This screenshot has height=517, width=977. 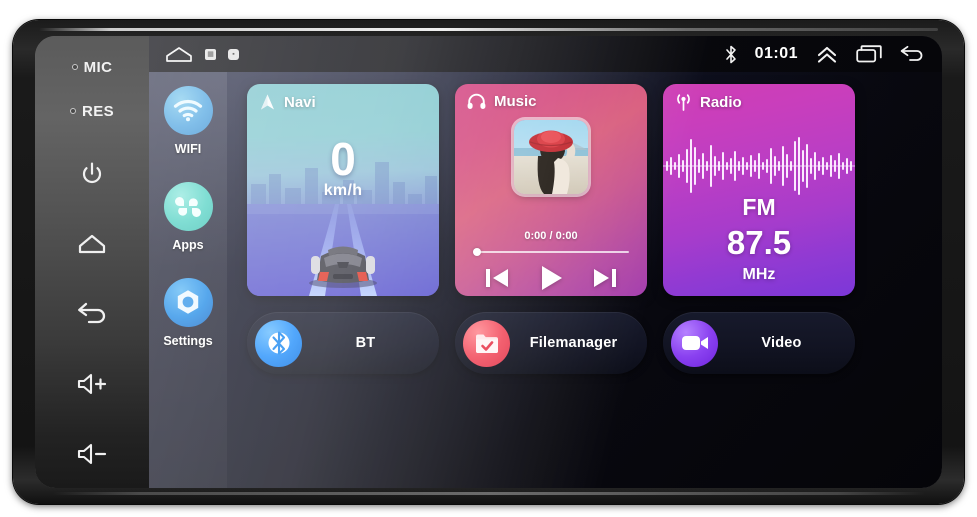 I want to click on radio-frequency-value: 87.5, so click(x=759, y=242).